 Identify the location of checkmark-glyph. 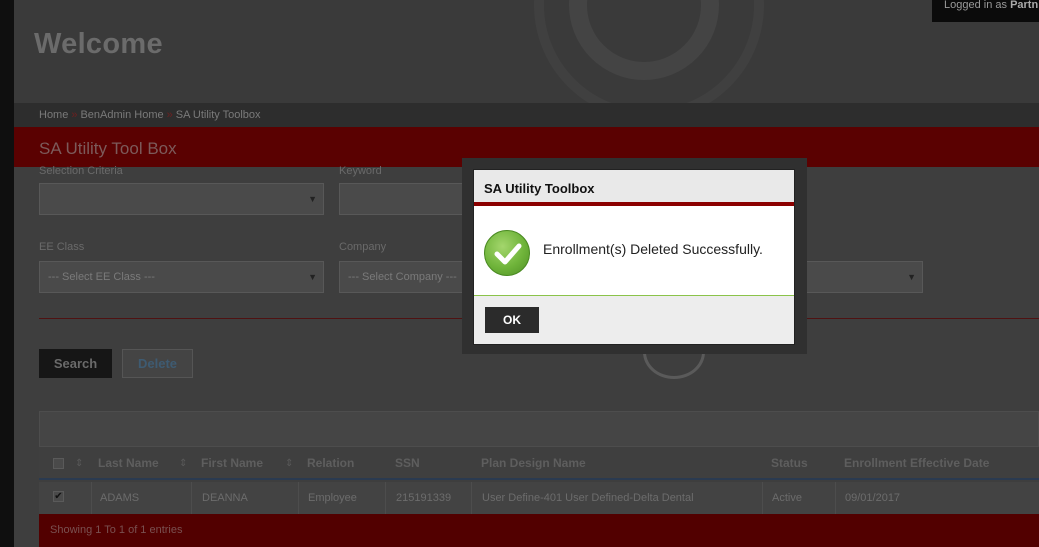
(508, 254).